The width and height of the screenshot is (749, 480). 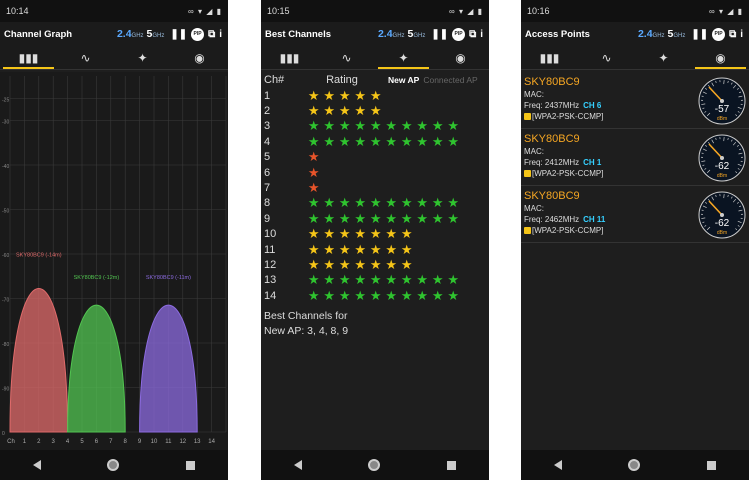 I want to click on y-tick-label: -25, so click(x=5, y=100).